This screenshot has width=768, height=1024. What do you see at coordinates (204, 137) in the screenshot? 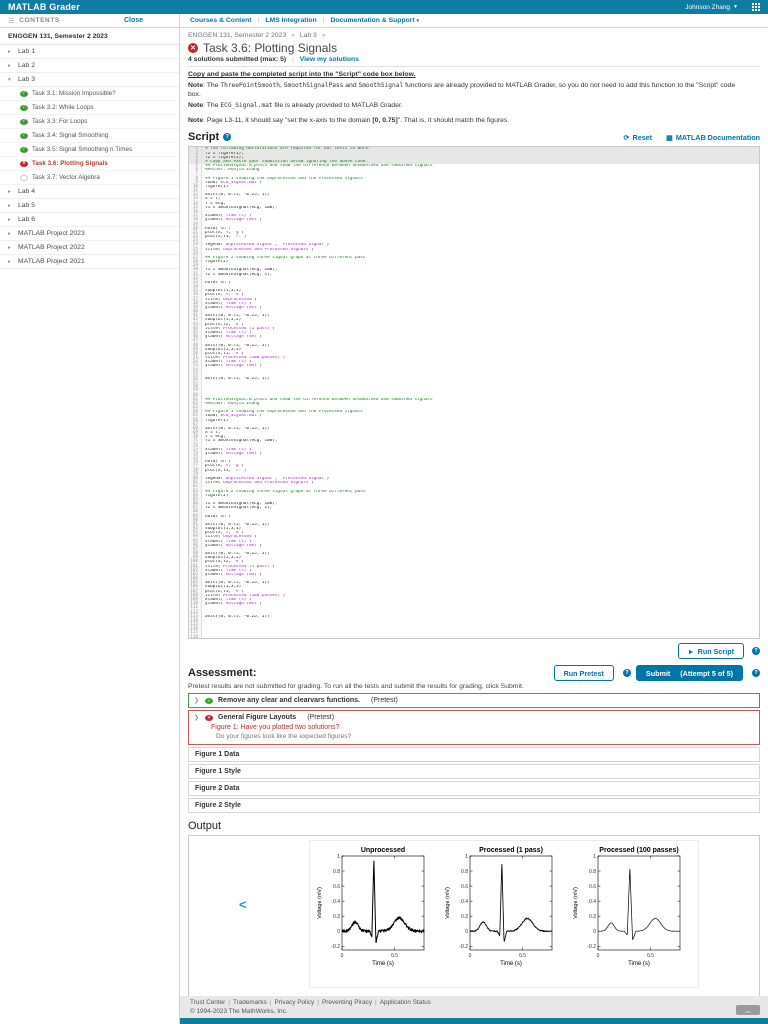
I see `script-heading: Script` at bounding box center [204, 137].